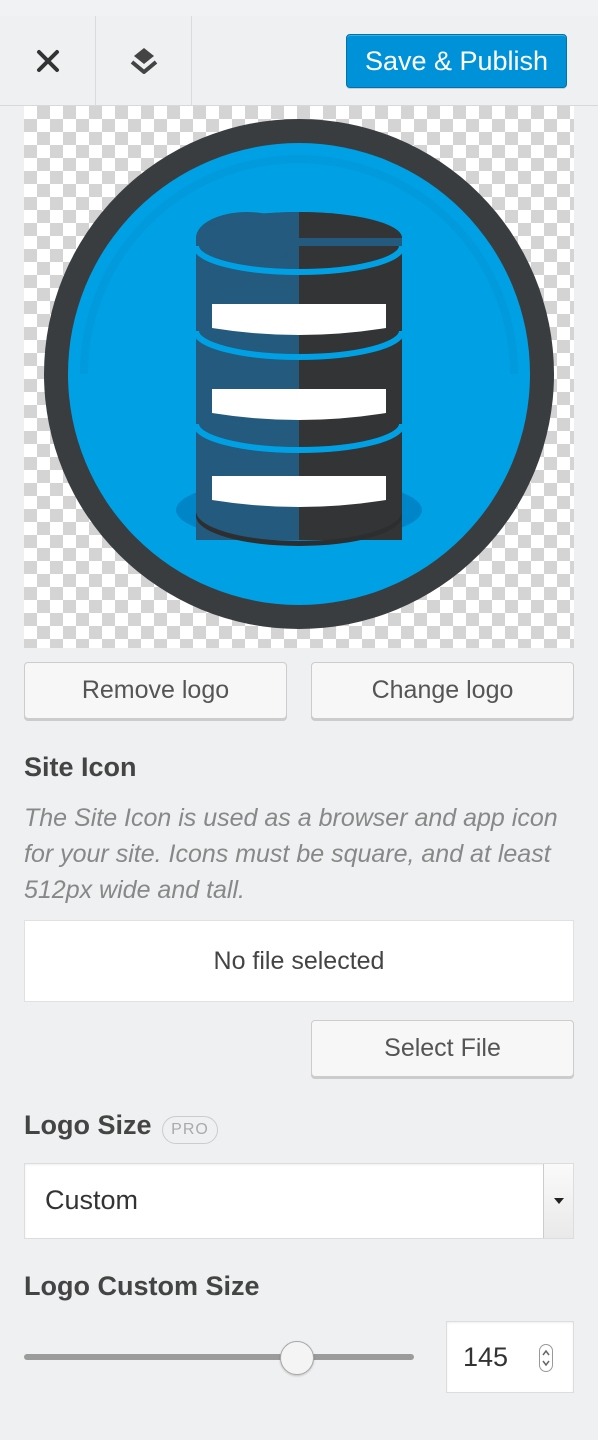  Describe the element at coordinates (219, 1357) in the screenshot. I see `logo-size-slider` at that location.